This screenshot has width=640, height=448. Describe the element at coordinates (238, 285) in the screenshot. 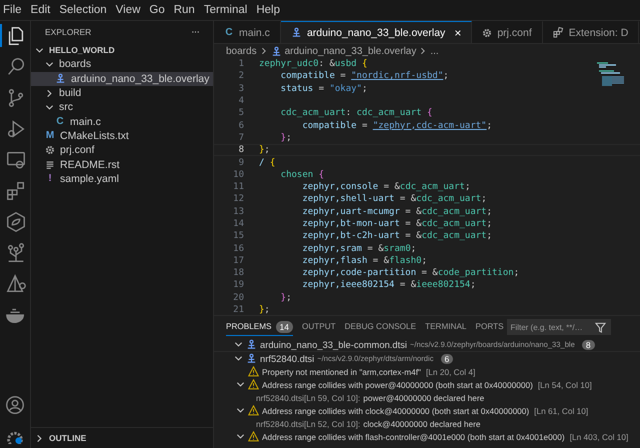

I see `line-number: 19` at that location.